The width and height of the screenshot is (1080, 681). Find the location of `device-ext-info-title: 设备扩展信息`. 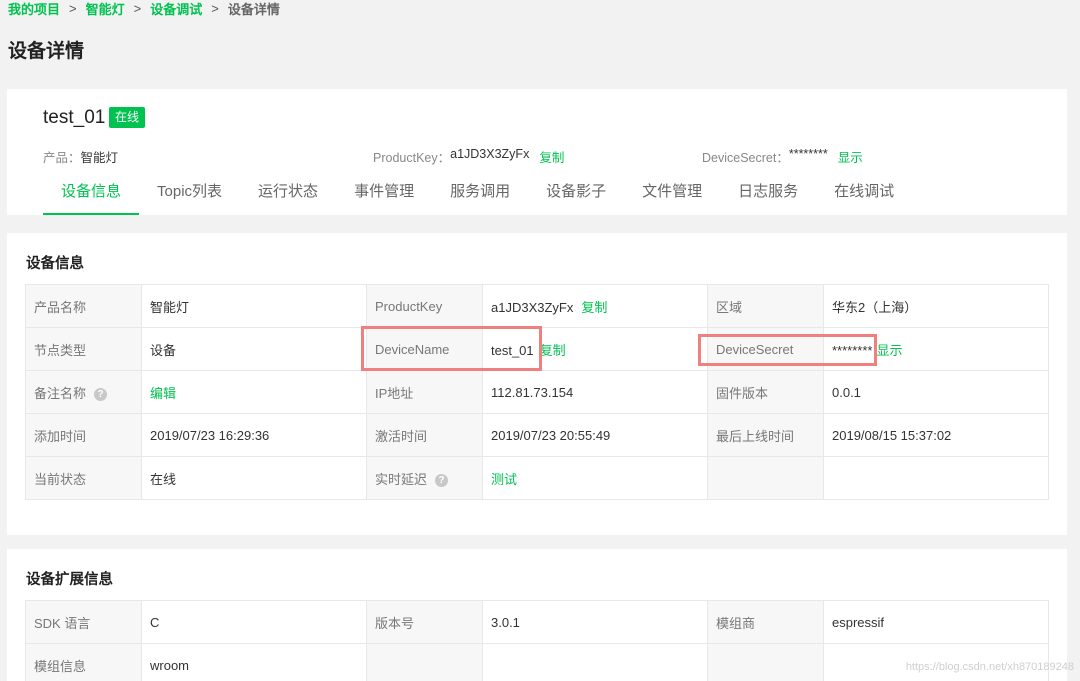

device-ext-info-title: 设备扩展信息 is located at coordinates (69, 580).